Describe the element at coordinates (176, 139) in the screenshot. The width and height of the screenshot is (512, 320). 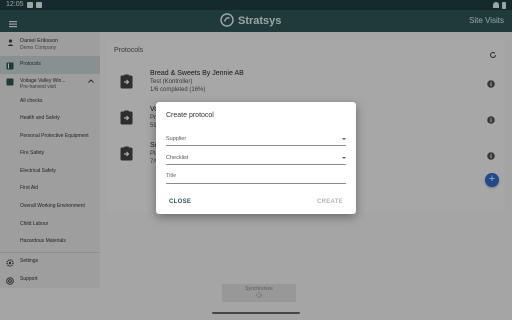
I see `supplier-label: Supplier` at that location.